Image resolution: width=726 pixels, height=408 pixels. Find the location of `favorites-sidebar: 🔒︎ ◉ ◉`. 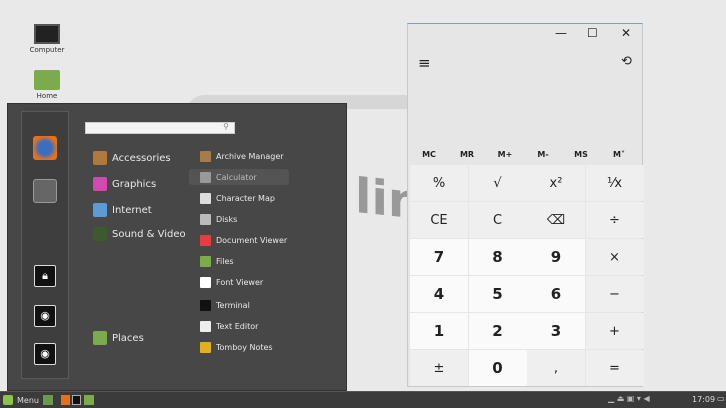

favorites-sidebar: 🔒︎ ◉ ◉ is located at coordinates (45, 245).